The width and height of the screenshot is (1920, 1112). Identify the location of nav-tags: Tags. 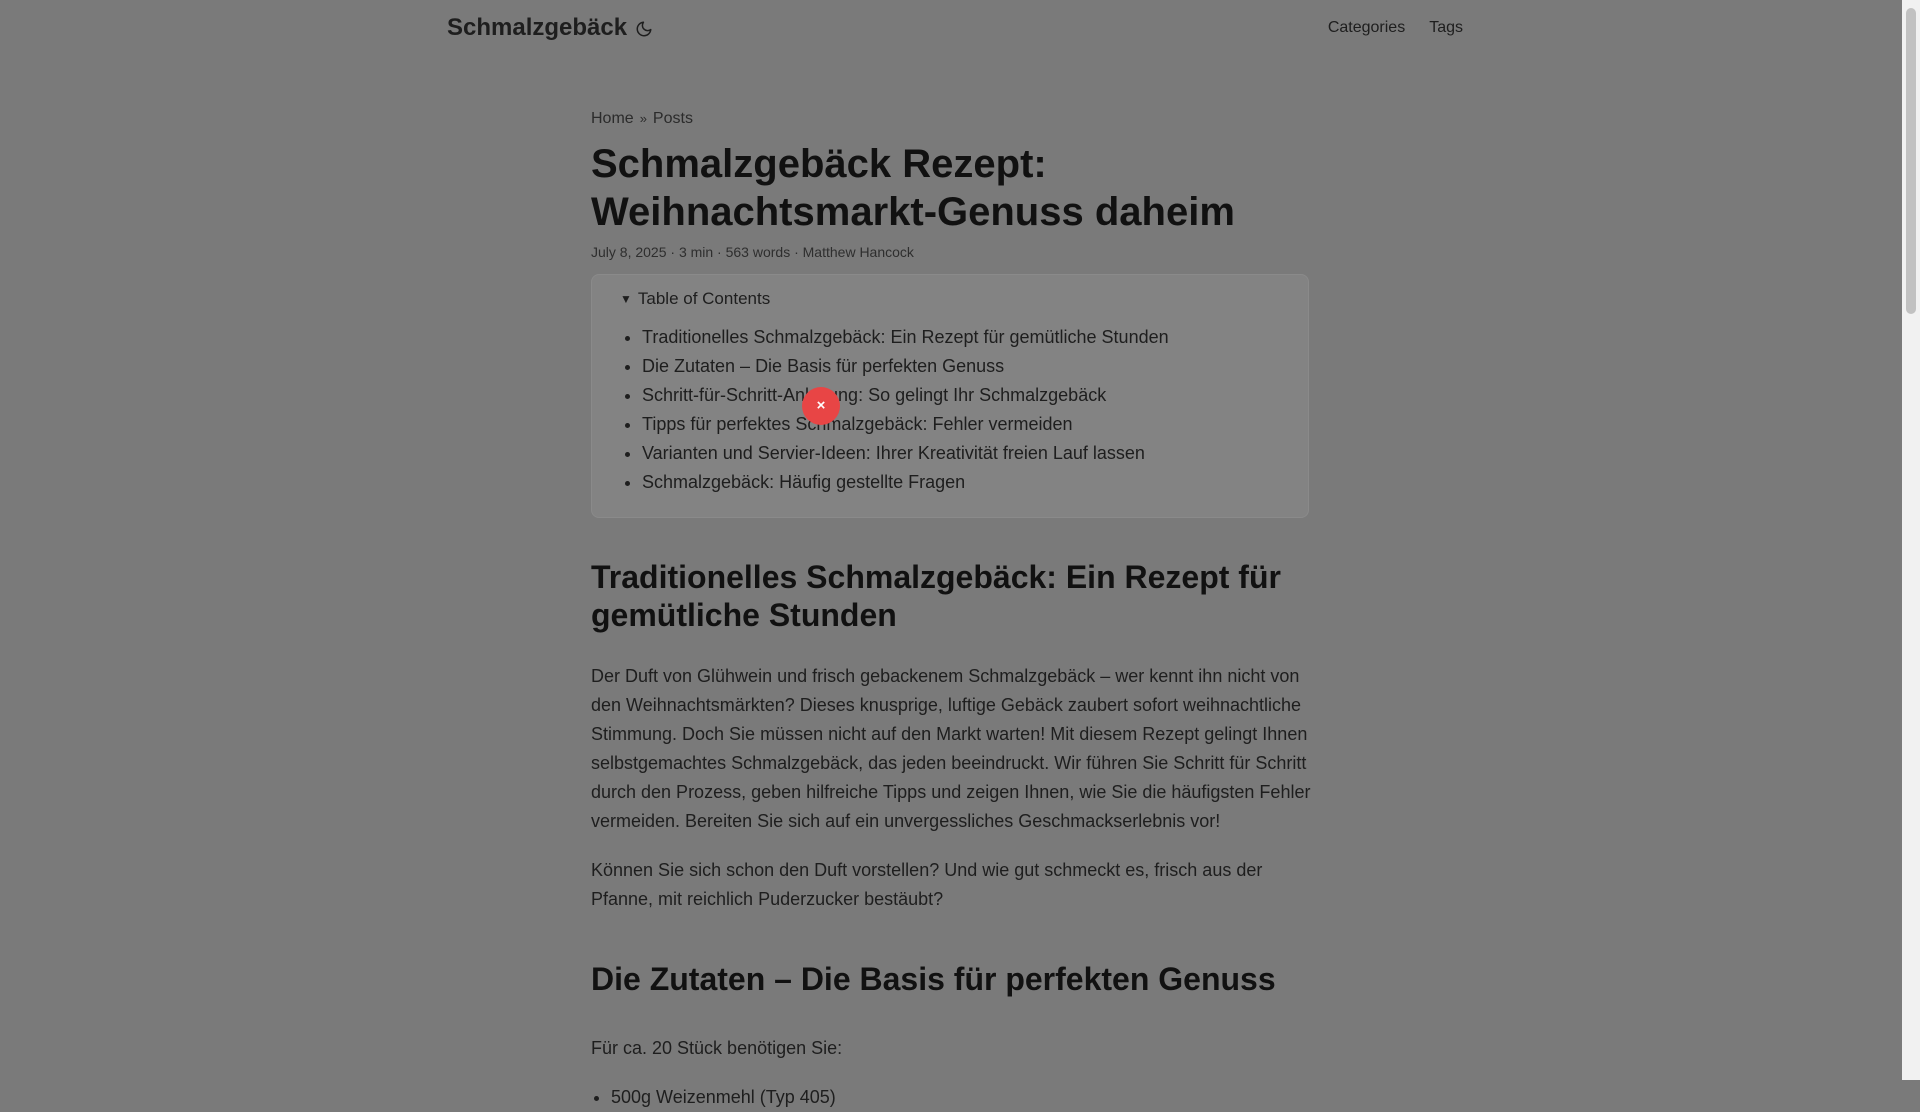
(1446, 28).